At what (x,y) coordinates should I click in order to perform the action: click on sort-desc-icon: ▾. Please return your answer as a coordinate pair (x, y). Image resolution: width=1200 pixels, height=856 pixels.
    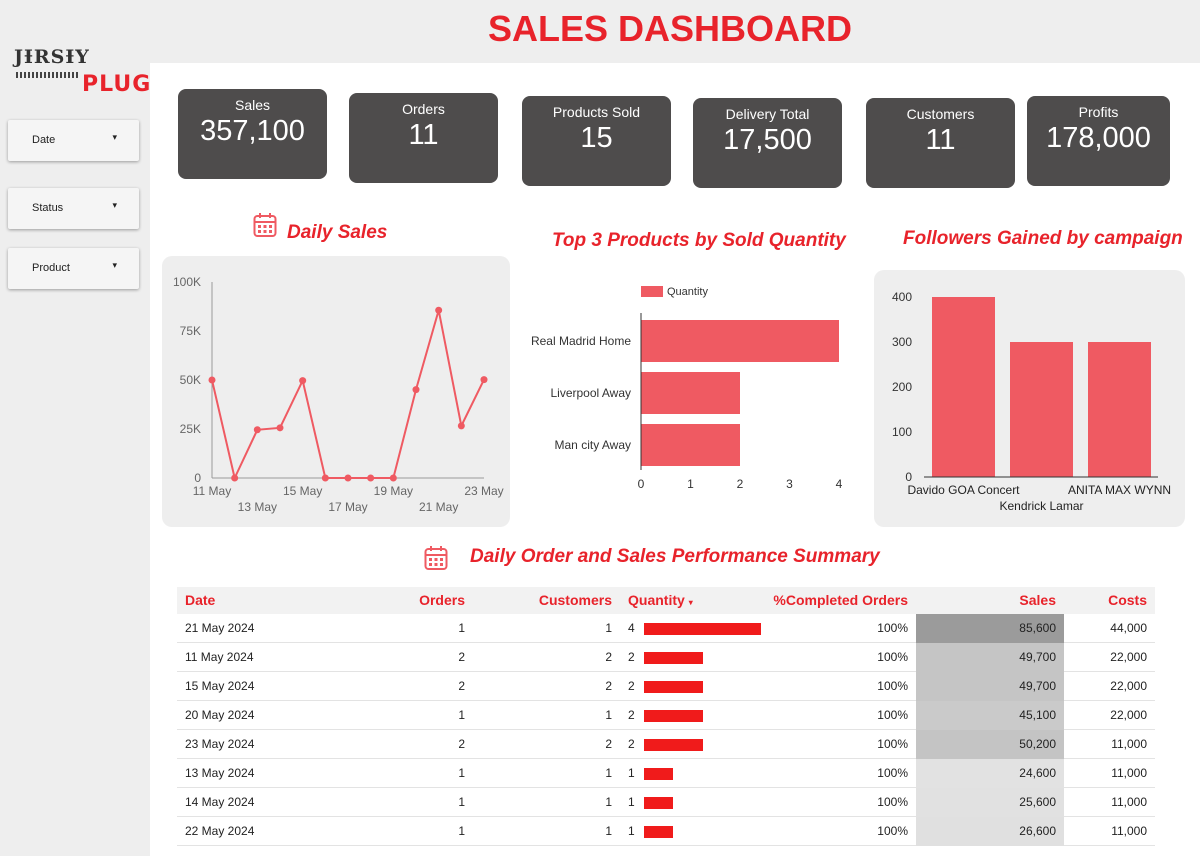
    Looking at the image, I should click on (690, 602).